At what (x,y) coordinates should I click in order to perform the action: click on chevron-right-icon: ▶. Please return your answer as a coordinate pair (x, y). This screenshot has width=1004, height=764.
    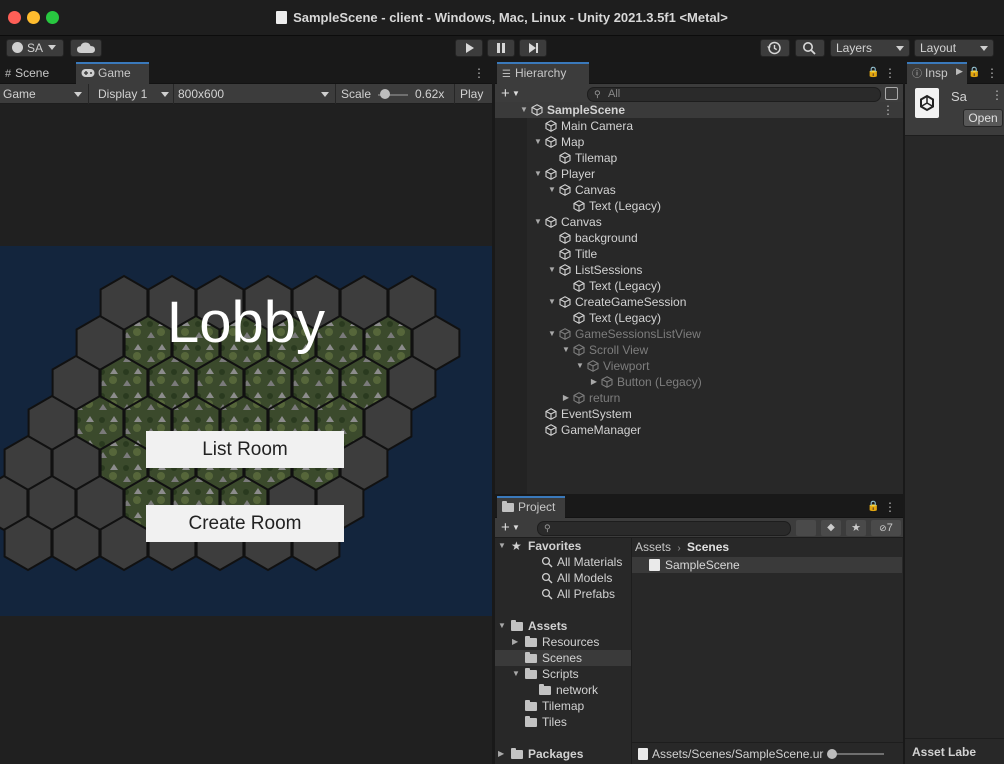
    Looking at the image, I should click on (959, 71).